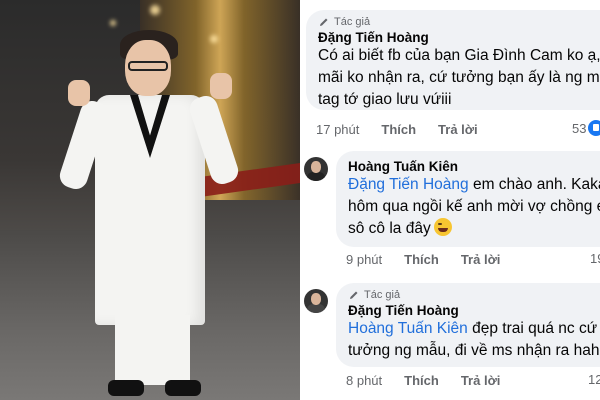 This screenshot has height=400, width=600. Describe the element at coordinates (126, 388) in the screenshot. I see `left-shoe` at that location.